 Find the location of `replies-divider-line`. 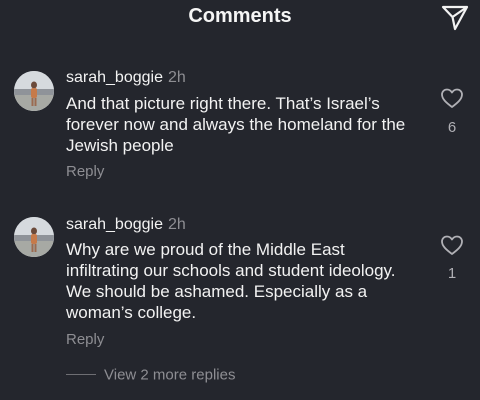

replies-divider-line is located at coordinates (81, 375).